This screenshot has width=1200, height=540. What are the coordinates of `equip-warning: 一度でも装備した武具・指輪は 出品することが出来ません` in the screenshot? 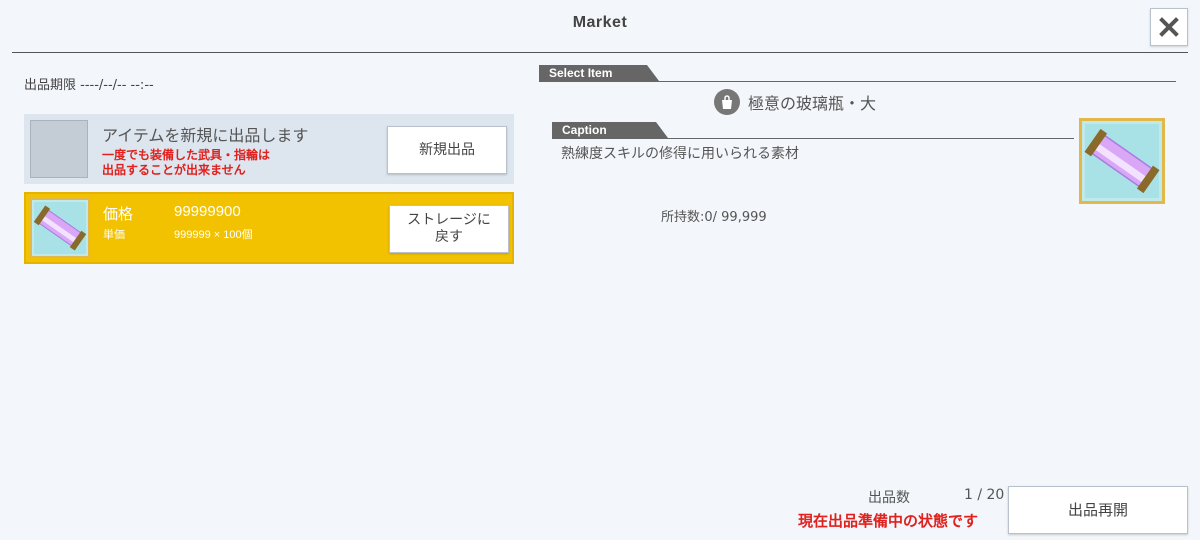 It's located at (242, 163).